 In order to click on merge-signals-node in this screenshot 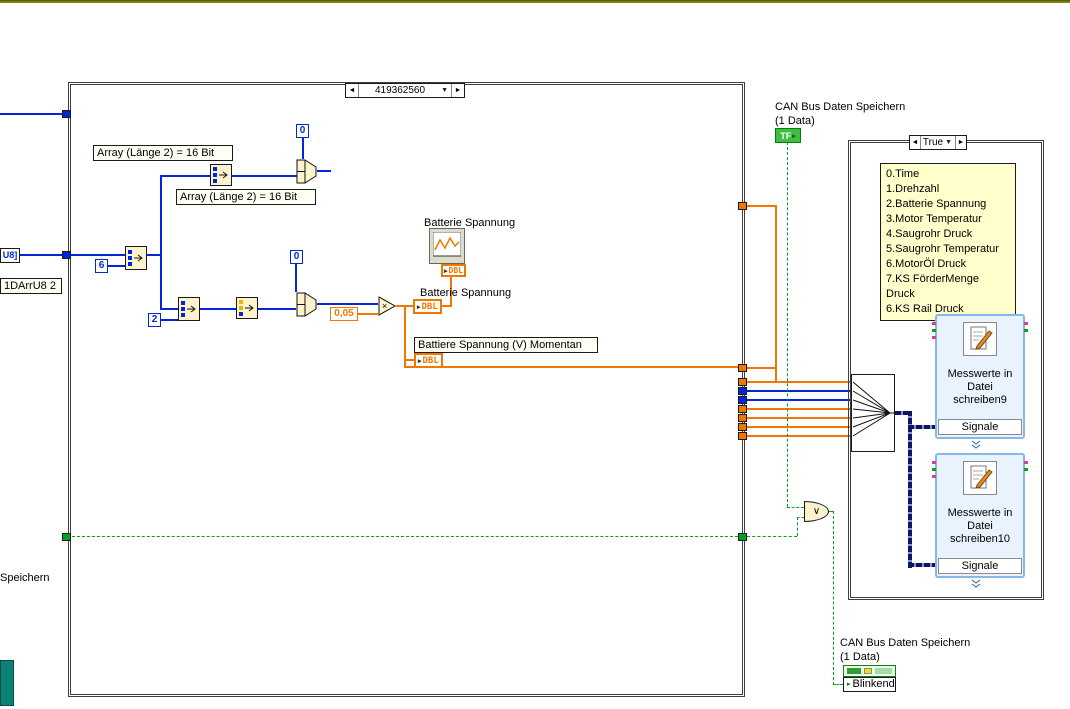, I will do `click(873, 413)`.